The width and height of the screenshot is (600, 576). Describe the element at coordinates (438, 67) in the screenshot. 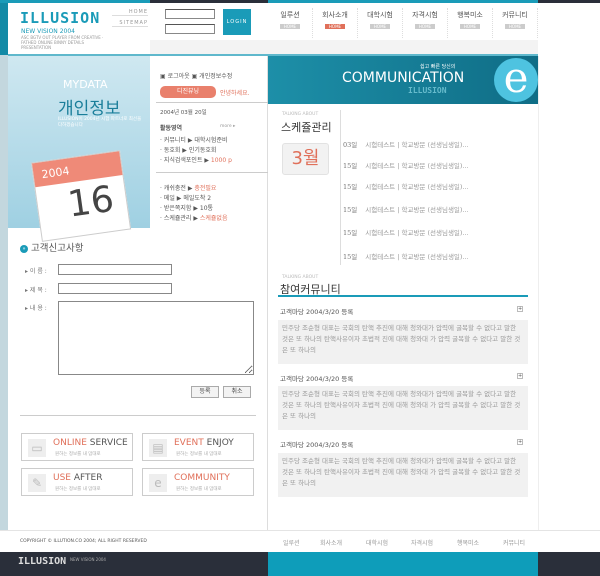

I see `banner-small: 쉽고 빠른 당신의` at that location.